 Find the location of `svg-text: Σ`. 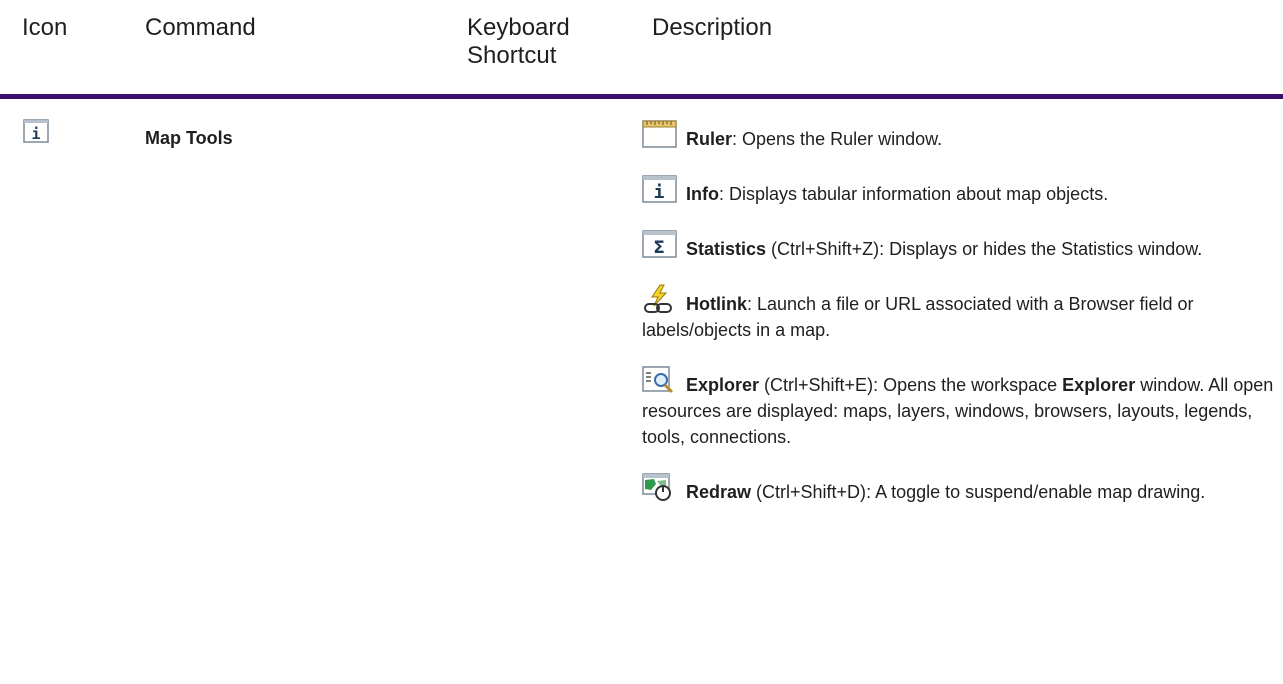

svg-text: Σ is located at coordinates (659, 248).